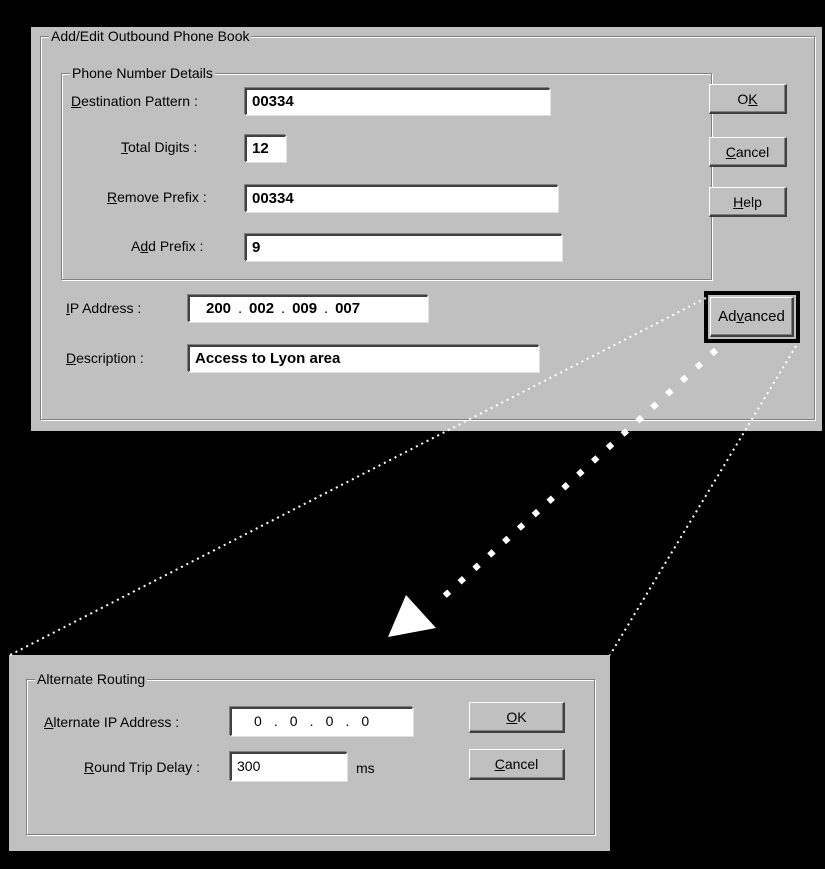 This screenshot has width=825, height=869. Describe the element at coordinates (91, 679) in the screenshot. I see `alternate-routing-title: Alternate Routing` at that location.